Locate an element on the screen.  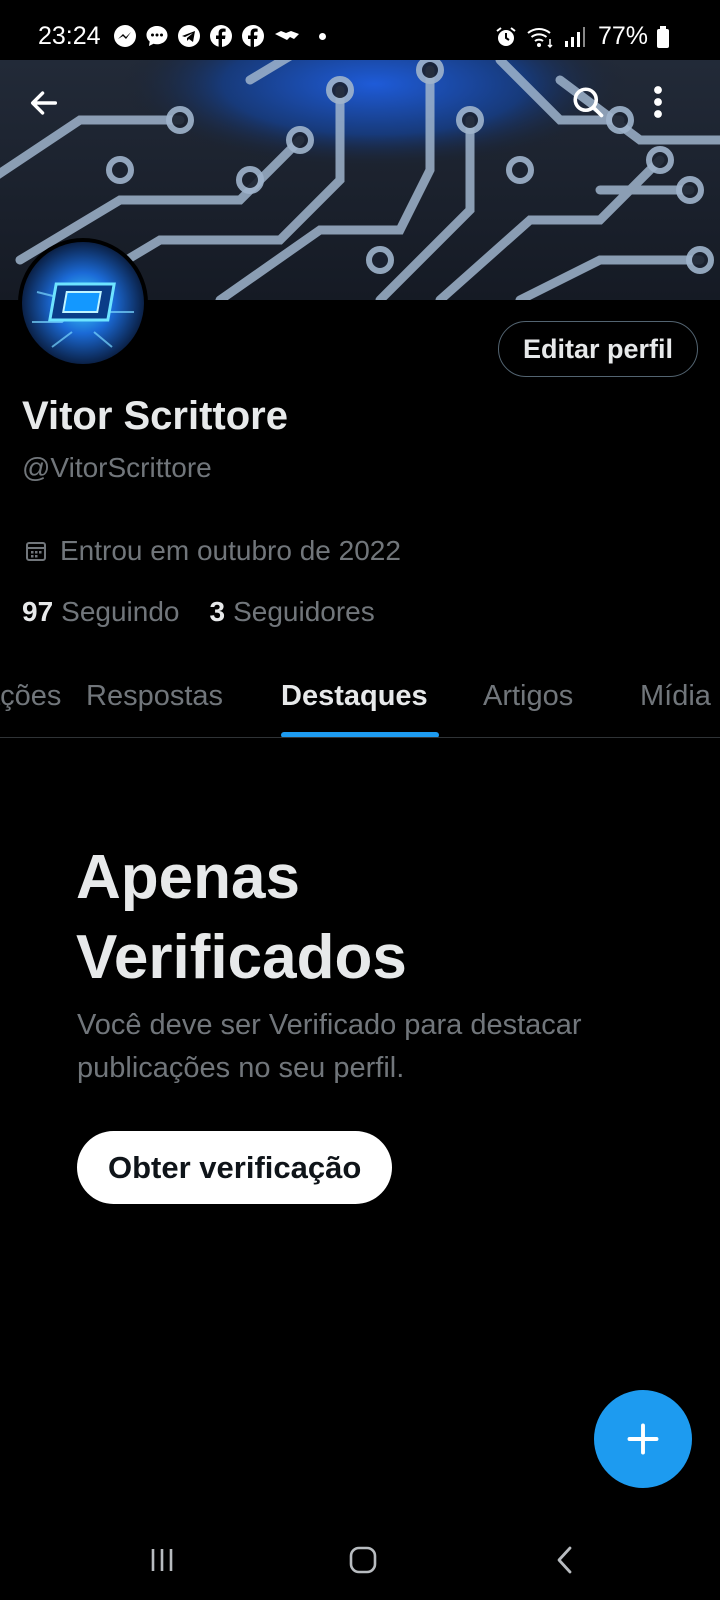
following-link: 97 Seguindo is located at coordinates (101, 612).